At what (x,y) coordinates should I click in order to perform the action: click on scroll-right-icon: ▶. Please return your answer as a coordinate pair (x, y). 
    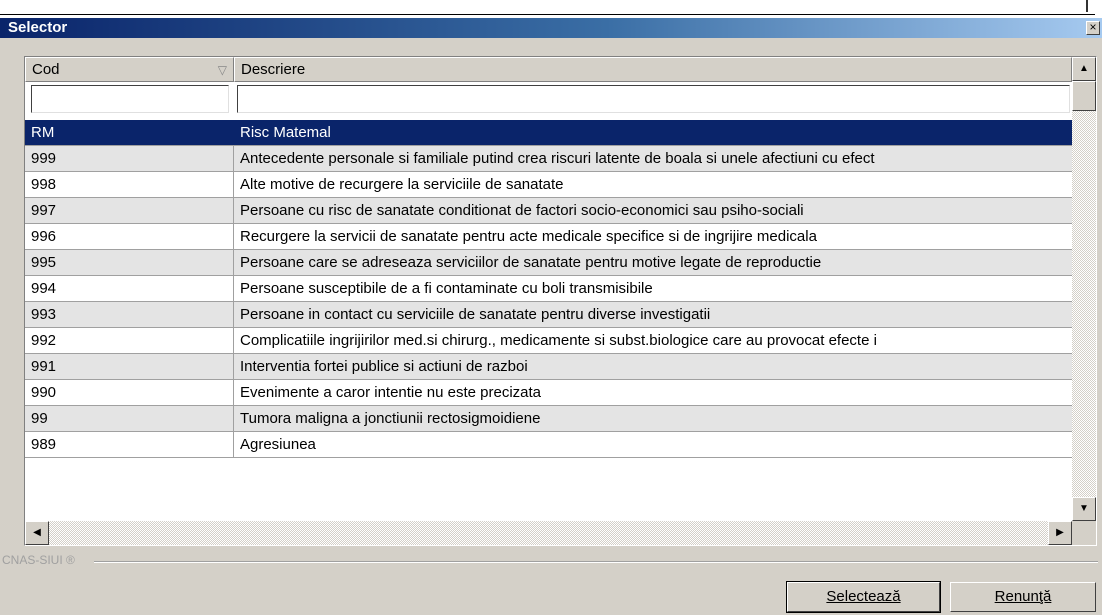
    Looking at the image, I should click on (1060, 532).